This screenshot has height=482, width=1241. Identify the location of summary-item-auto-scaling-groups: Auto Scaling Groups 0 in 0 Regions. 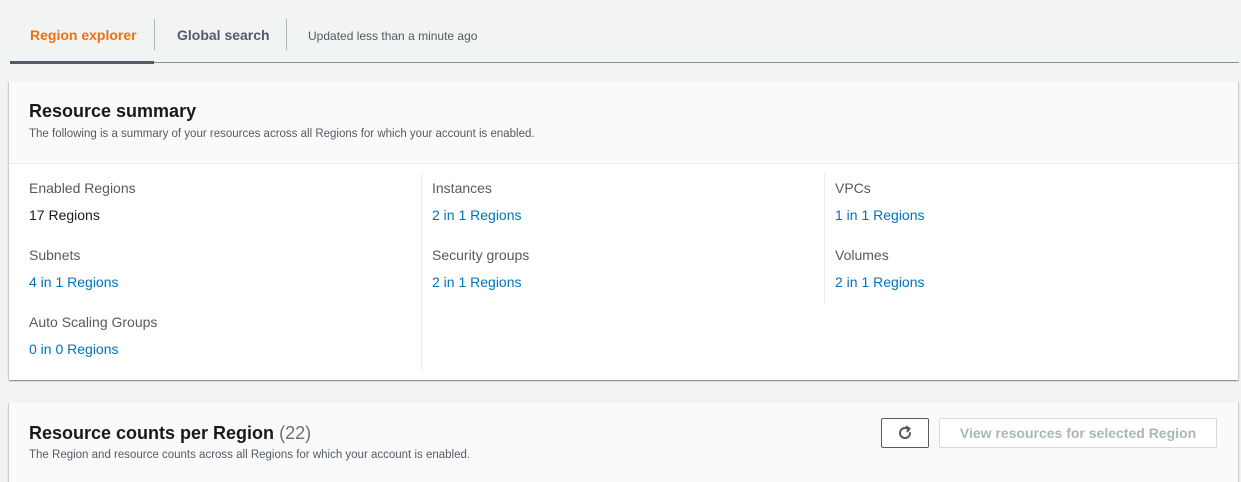
(93, 335).